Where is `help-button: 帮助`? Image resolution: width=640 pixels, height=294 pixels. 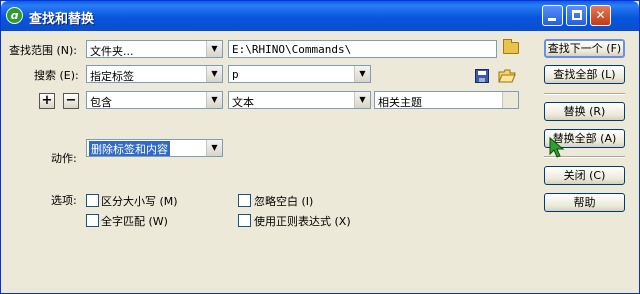 help-button: 帮助 is located at coordinates (584, 202).